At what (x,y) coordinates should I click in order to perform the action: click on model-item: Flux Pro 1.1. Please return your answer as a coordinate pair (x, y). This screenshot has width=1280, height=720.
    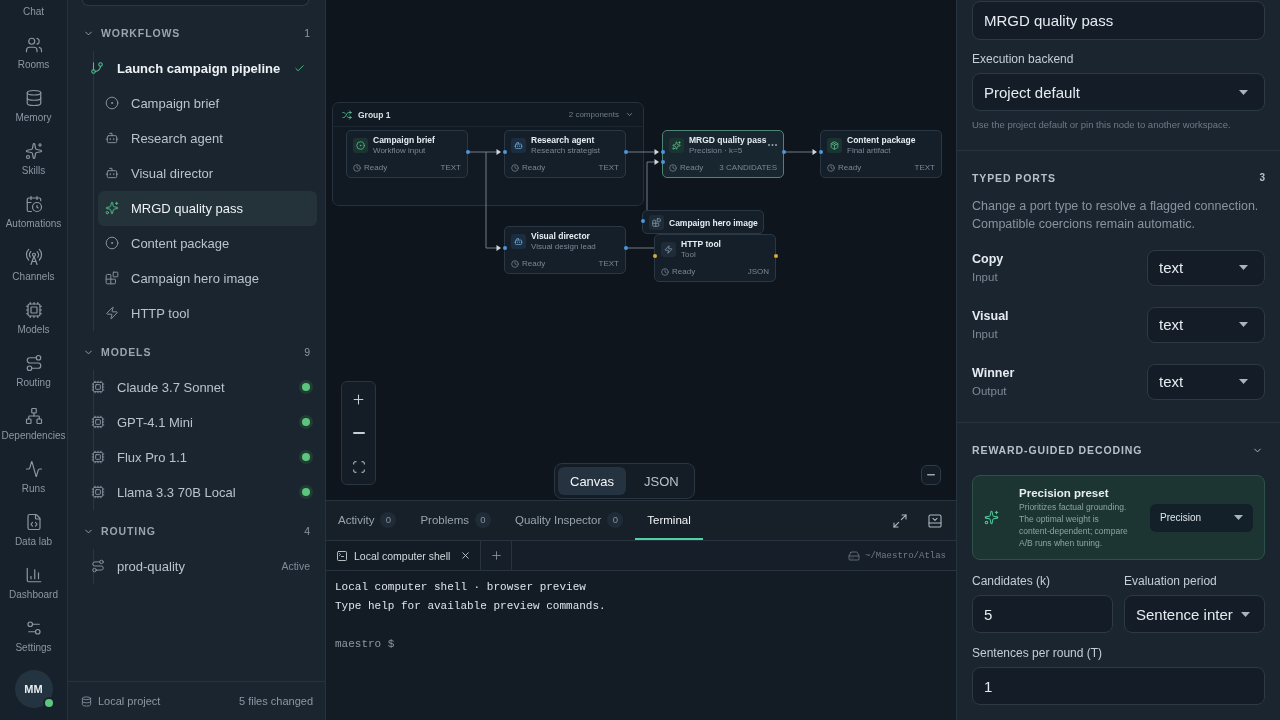
    Looking at the image, I should click on (204, 457).